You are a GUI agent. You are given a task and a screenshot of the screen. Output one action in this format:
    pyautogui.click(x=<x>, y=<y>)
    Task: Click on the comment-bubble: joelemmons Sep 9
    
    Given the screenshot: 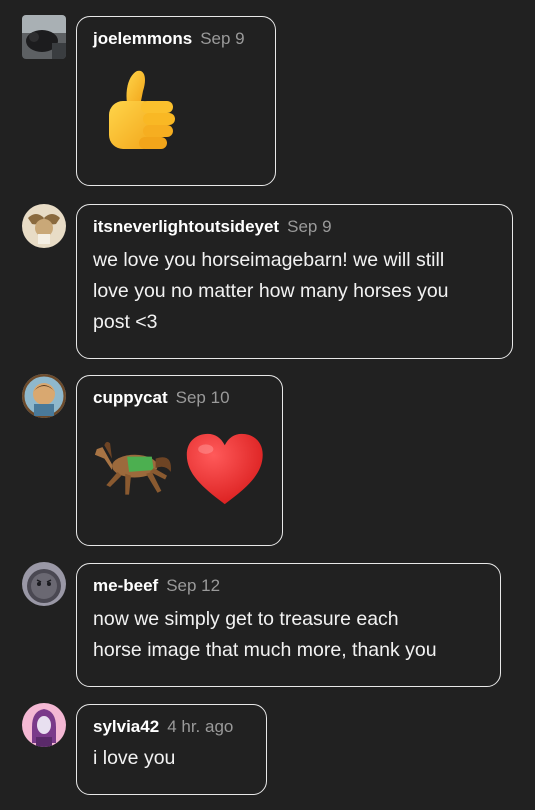 What is the action you would take?
    pyautogui.click(x=176, y=101)
    